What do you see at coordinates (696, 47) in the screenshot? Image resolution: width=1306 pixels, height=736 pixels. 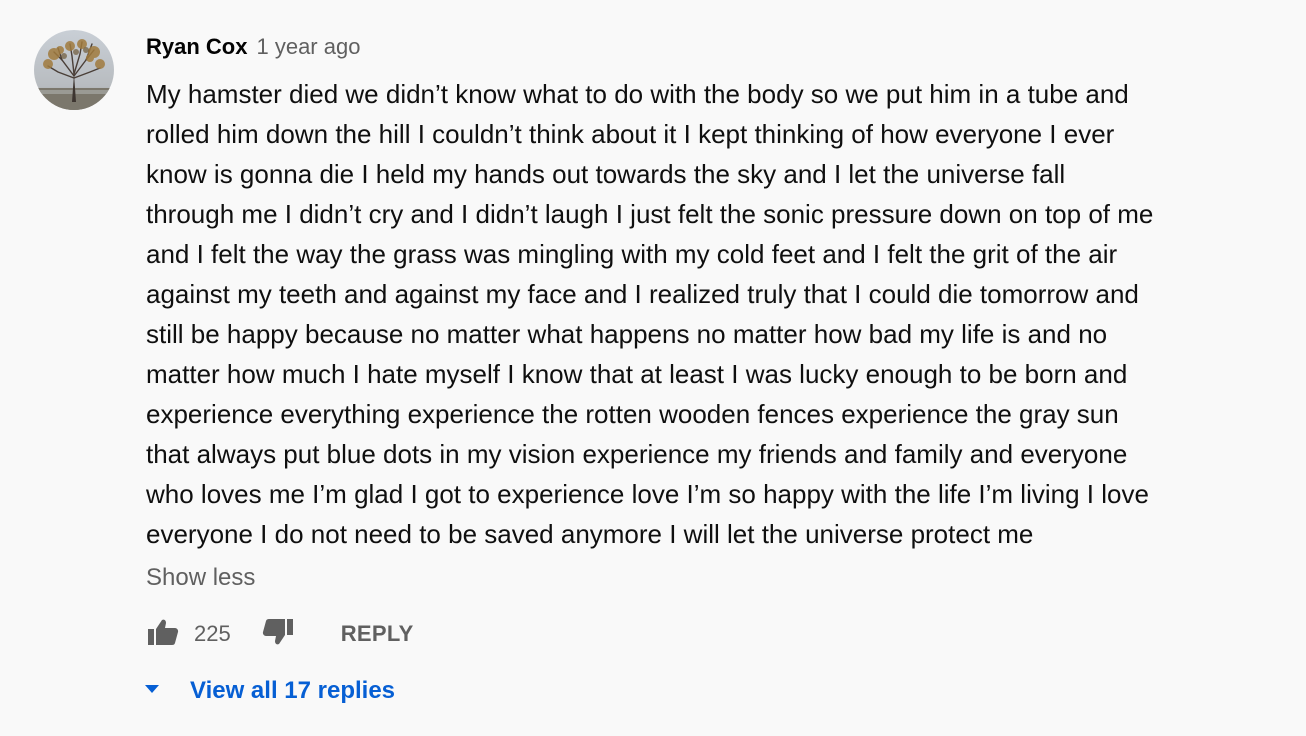 I see `comment-header: Ryan Cox 1 year ago` at bounding box center [696, 47].